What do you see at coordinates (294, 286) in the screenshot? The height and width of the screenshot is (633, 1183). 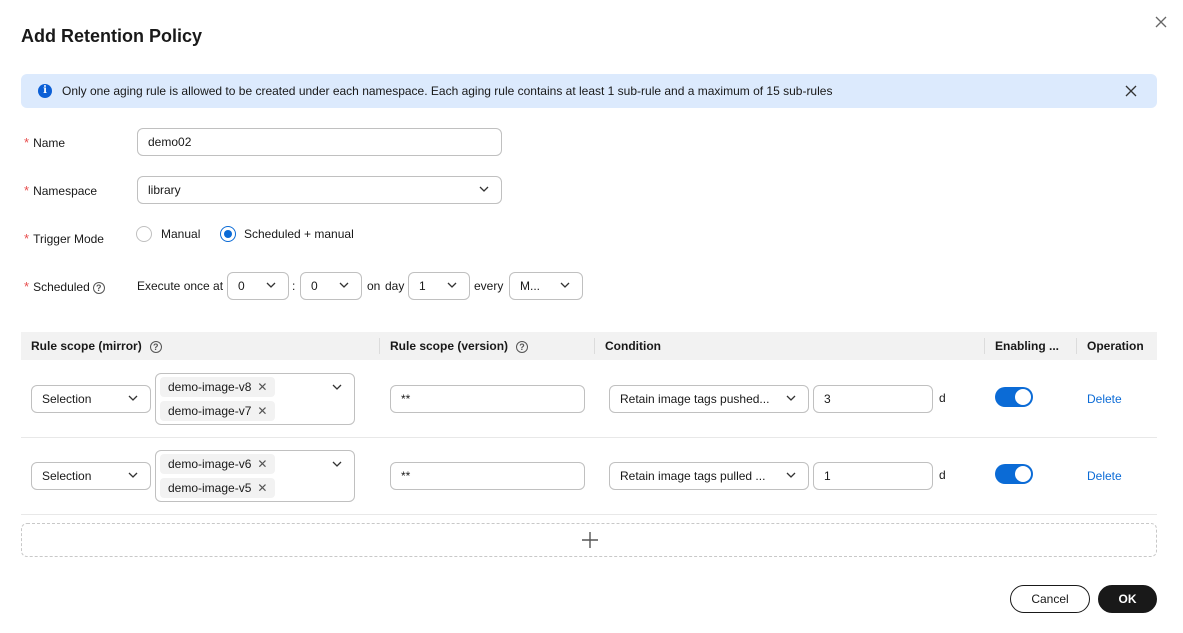 I see `time-colon: :` at bounding box center [294, 286].